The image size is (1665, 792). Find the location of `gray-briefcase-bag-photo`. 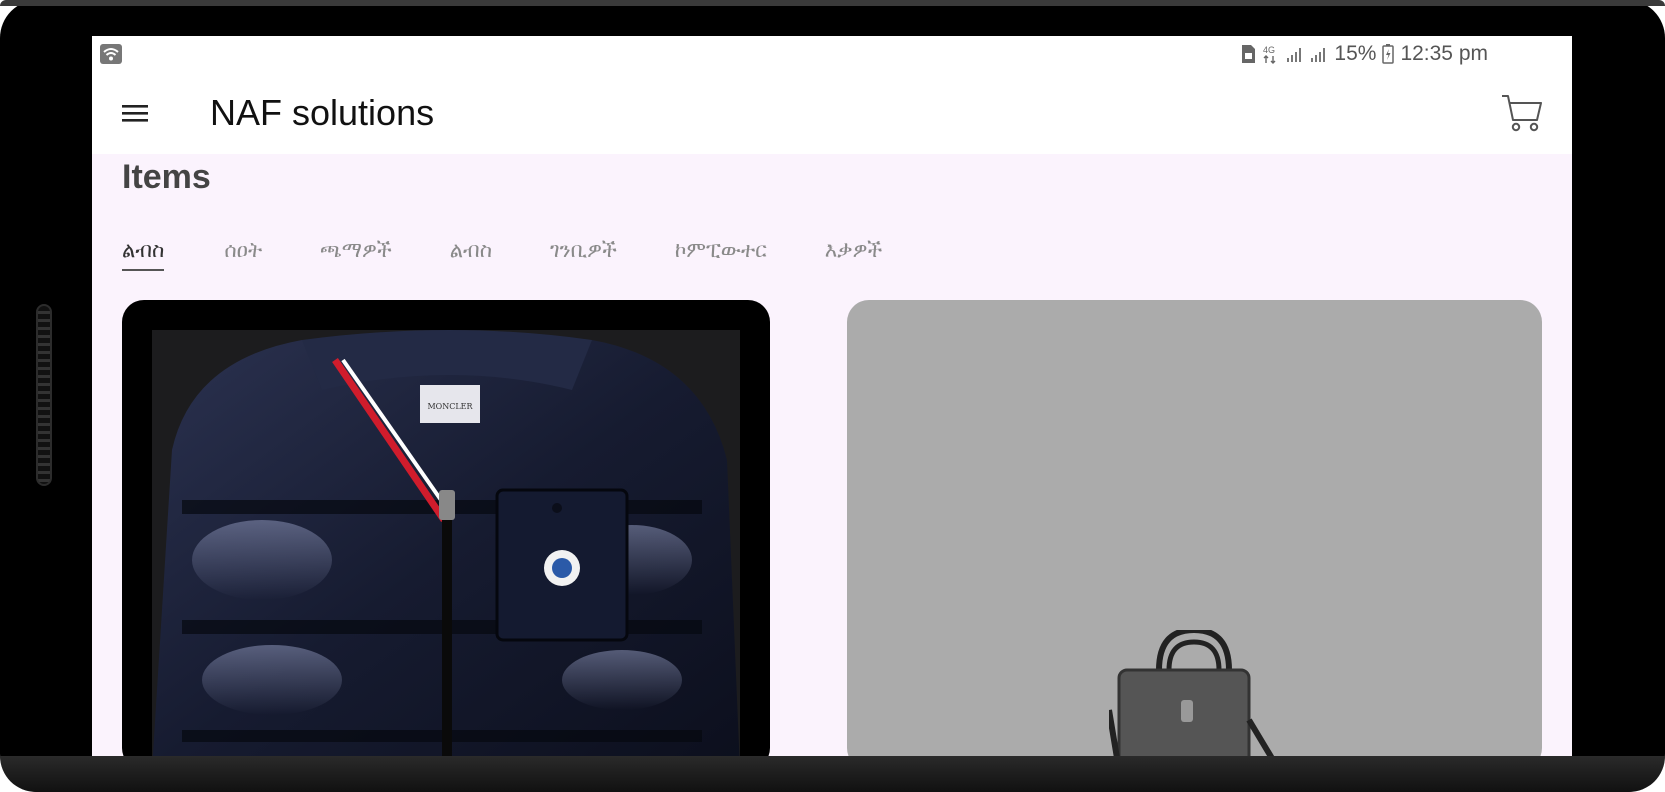

gray-briefcase-bag-photo is located at coordinates (1192, 693).